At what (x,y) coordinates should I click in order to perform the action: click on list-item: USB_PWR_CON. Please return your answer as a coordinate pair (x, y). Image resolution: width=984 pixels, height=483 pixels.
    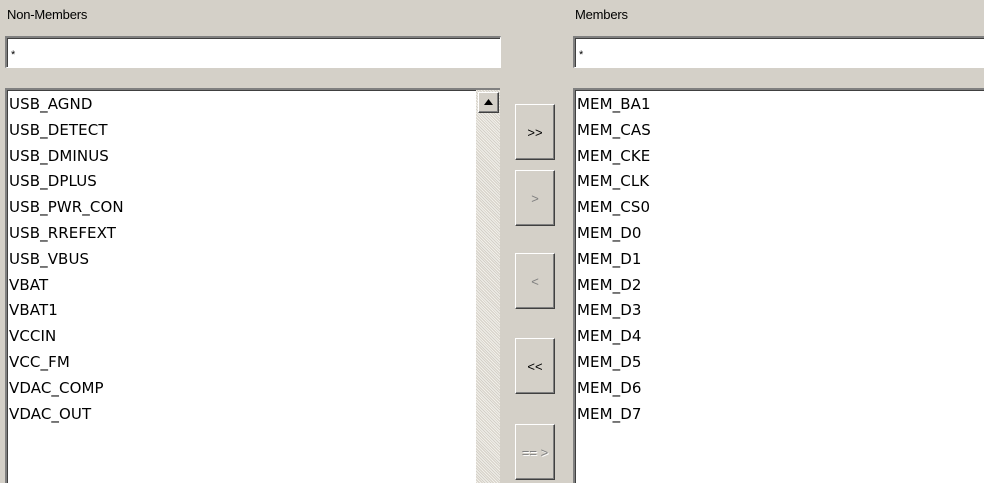
    Looking at the image, I should click on (242, 208).